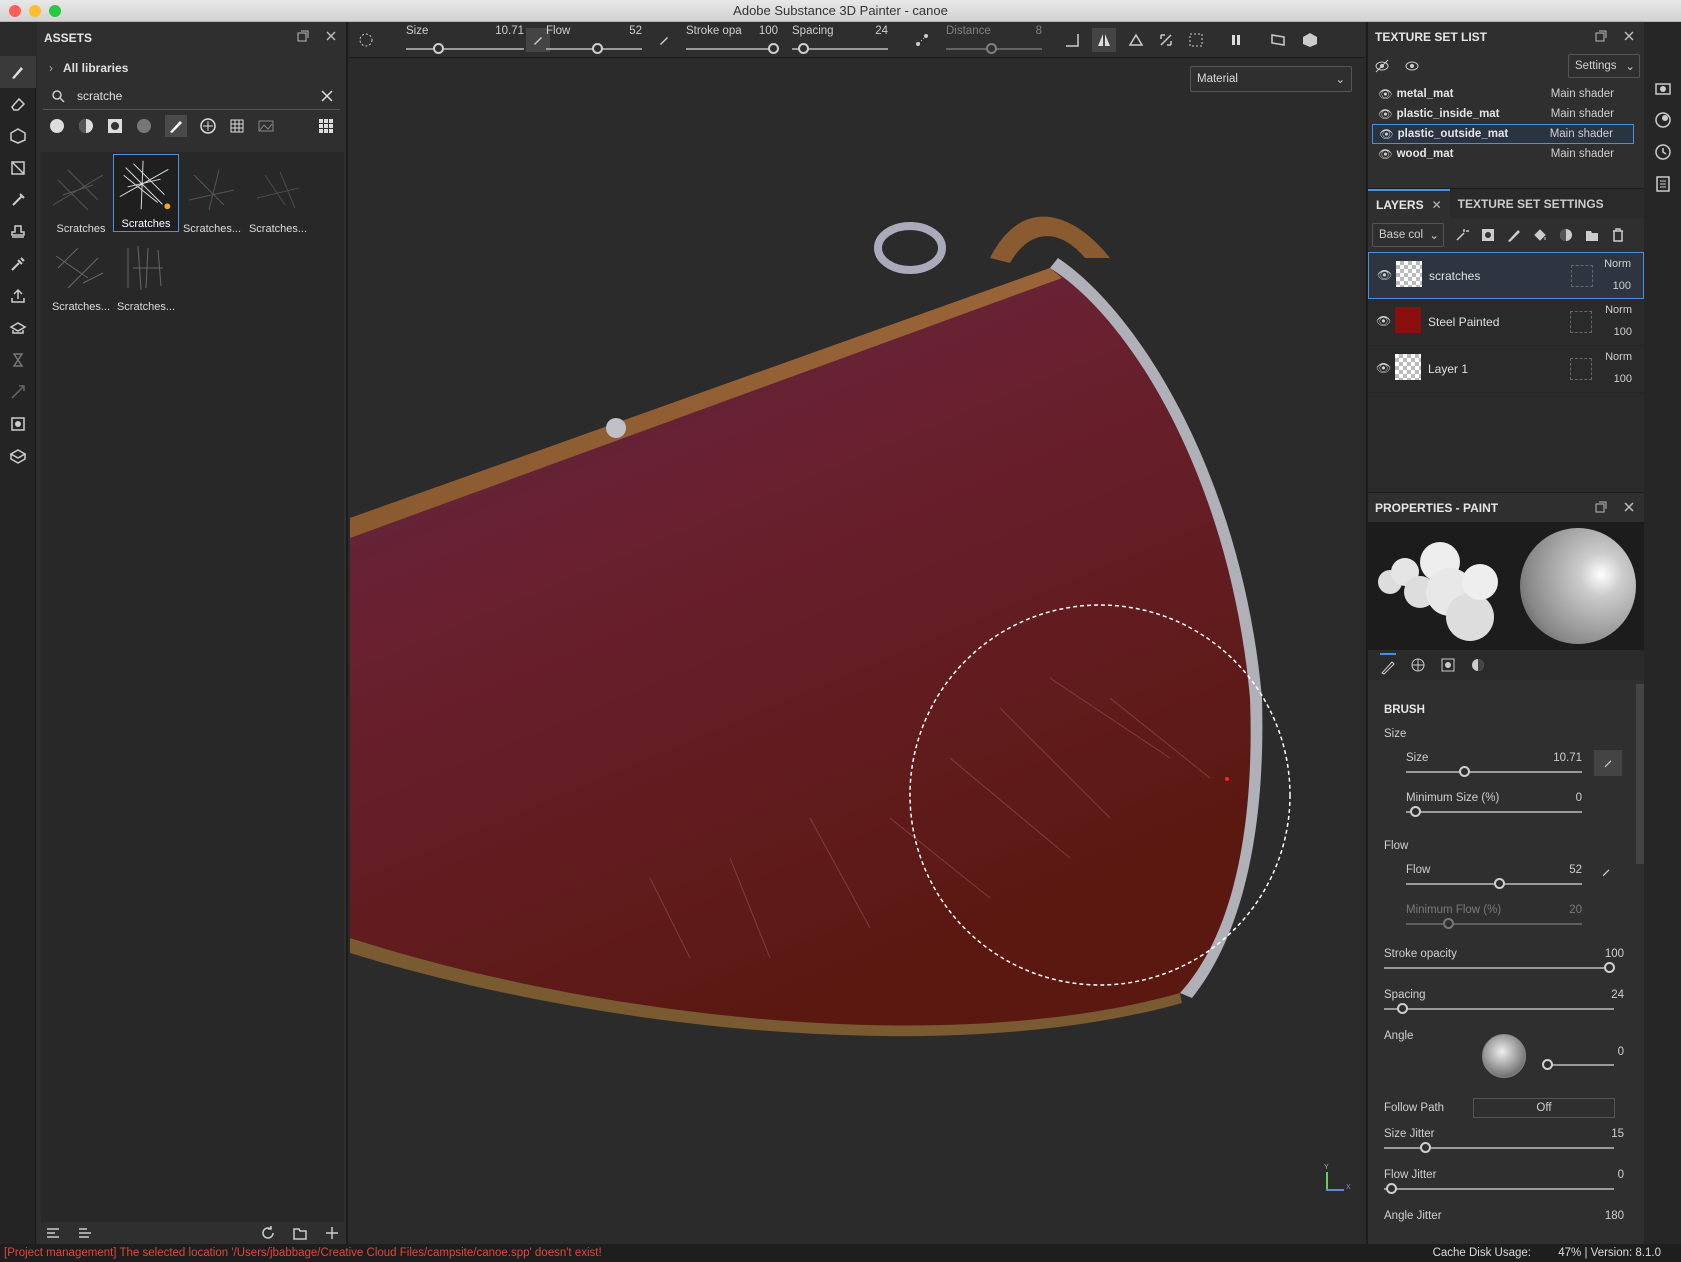 The image size is (1681, 1262). I want to click on size-knob, so click(1464, 771).